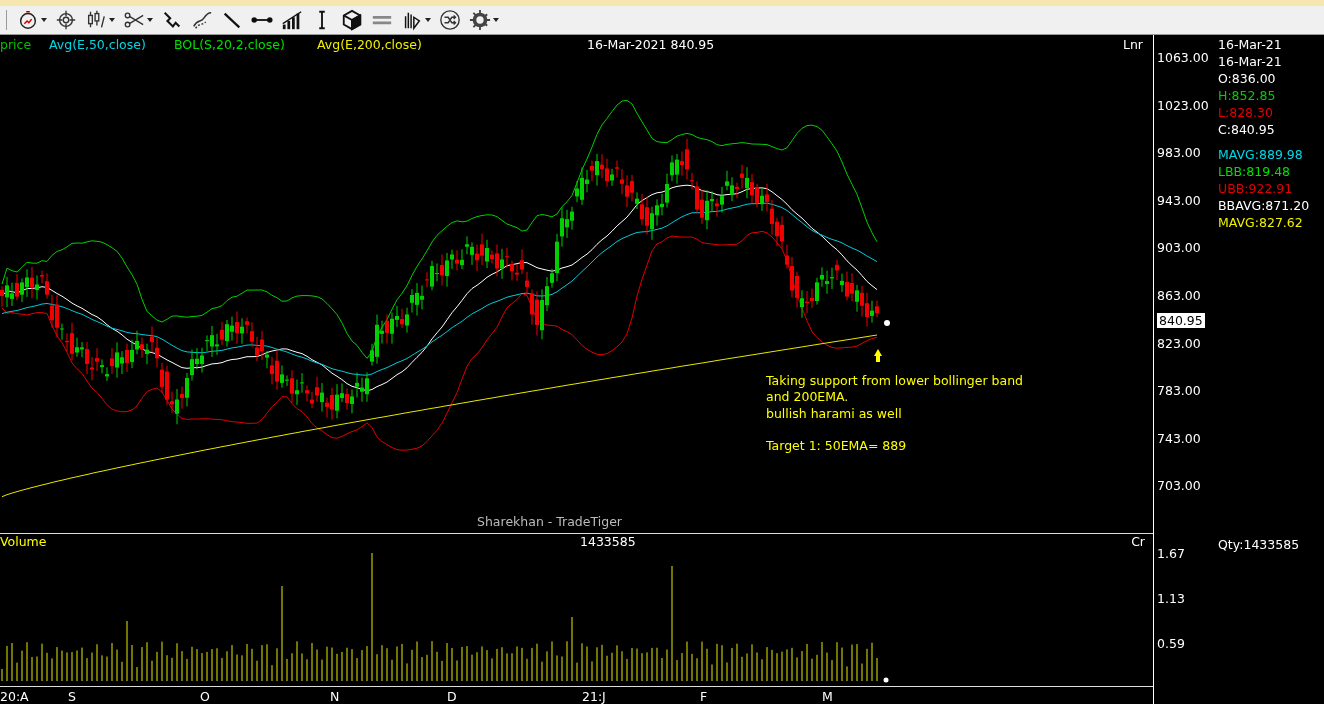 Image resolution: width=1324 pixels, height=704 pixels. Describe the element at coordinates (1247, 78) in the screenshot. I see `ohlc-value: O:836.00` at that location.